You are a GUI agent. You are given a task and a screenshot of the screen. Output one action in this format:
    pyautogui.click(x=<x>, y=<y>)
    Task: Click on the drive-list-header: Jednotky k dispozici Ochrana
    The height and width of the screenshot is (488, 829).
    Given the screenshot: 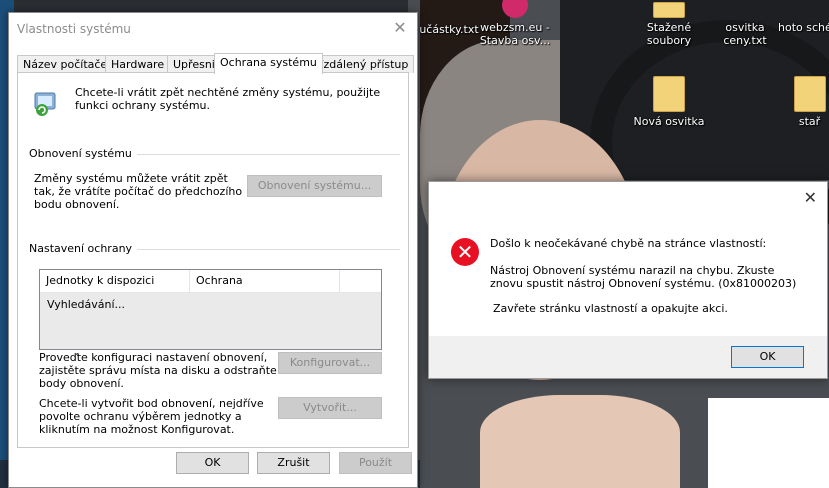 What is the action you would take?
    pyautogui.click(x=210, y=281)
    